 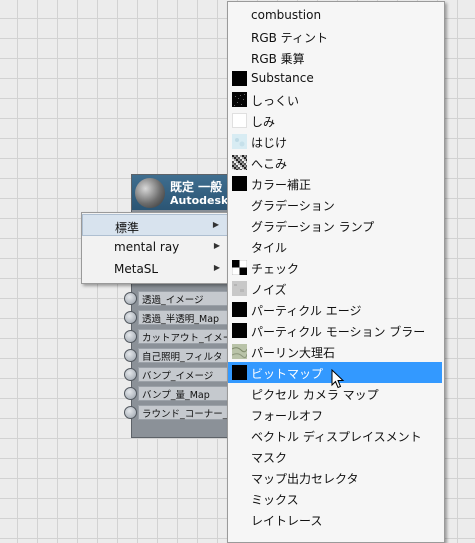 What do you see at coordinates (335, 498) in the screenshot?
I see `menu-item-map-type: ミックス` at bounding box center [335, 498].